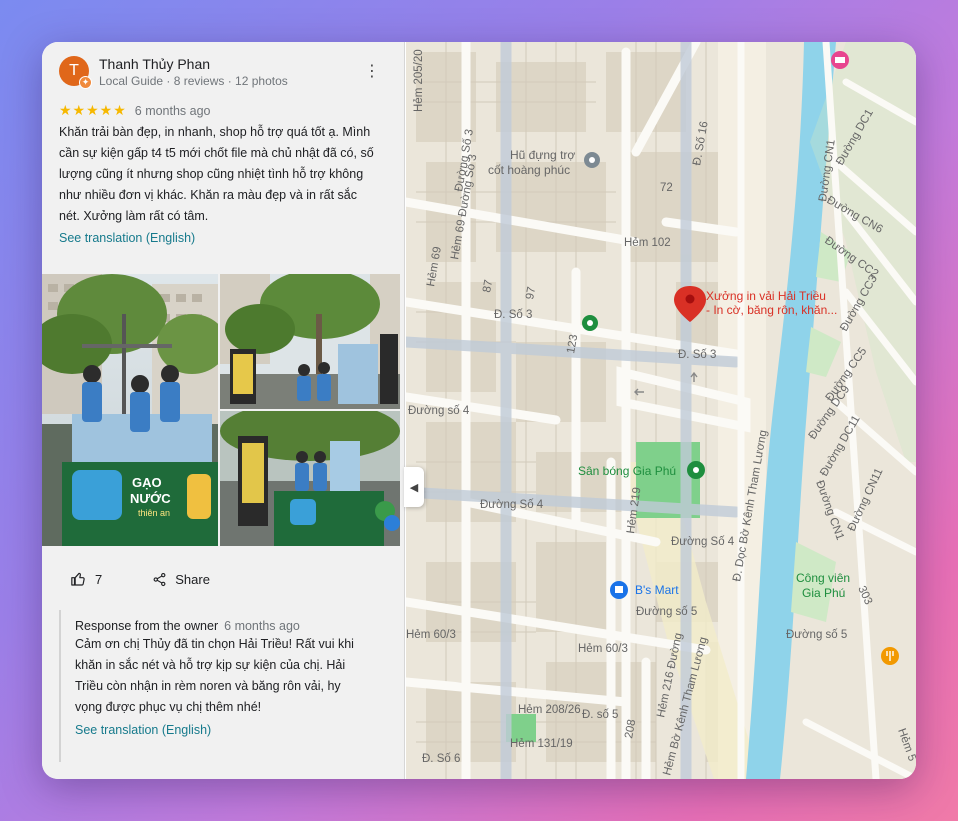 This screenshot has height=821, width=958. What do you see at coordinates (99, 579) in the screenshot?
I see `like-count: 7` at bounding box center [99, 579].